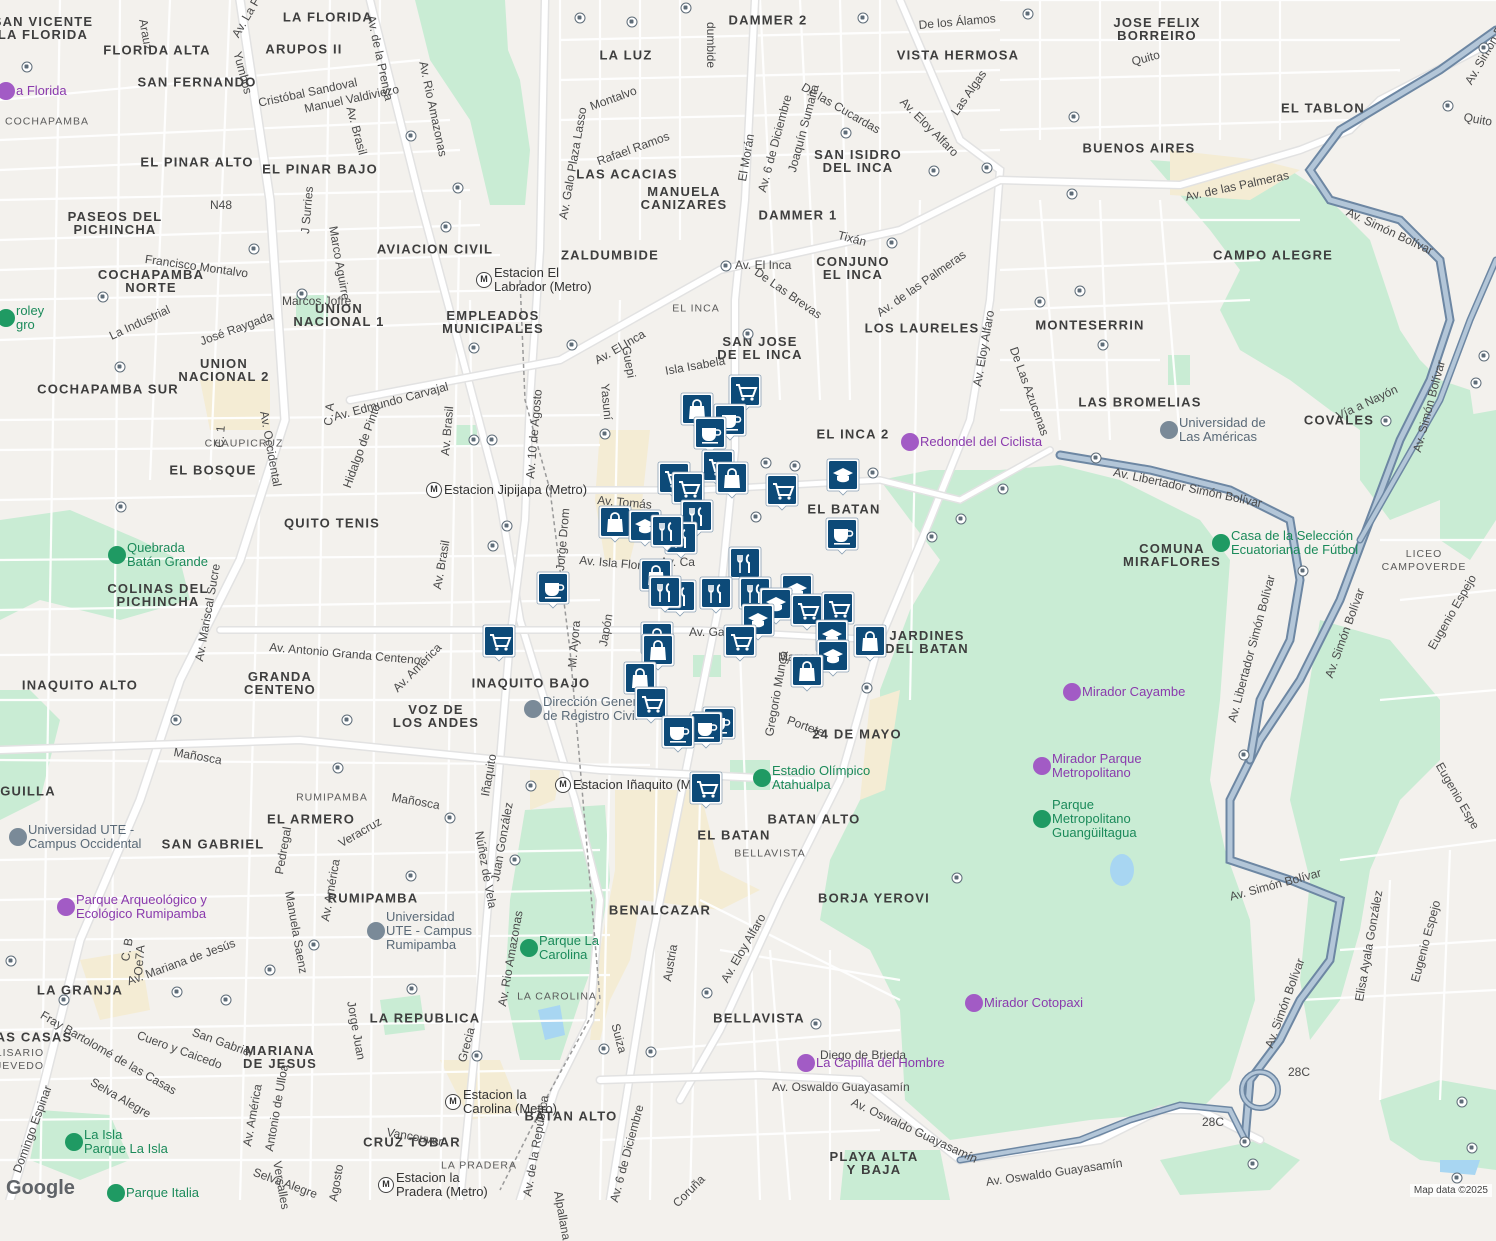  What do you see at coordinates (843, 477) in the screenshot?
I see `graduation-cap-marker-icon` at bounding box center [843, 477].